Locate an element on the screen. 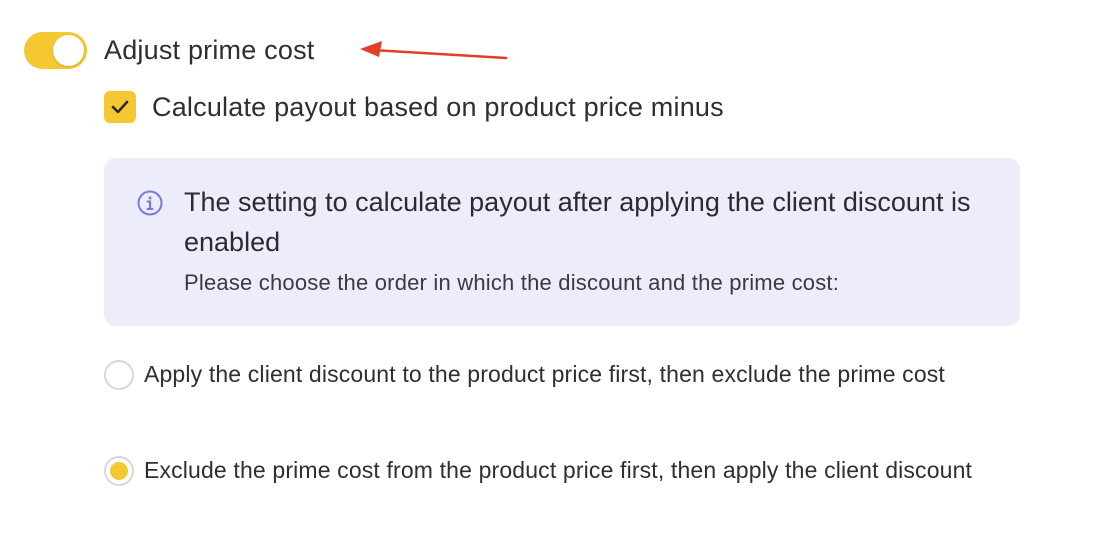 Image resolution: width=1118 pixels, height=550 pixels. info-icon is located at coordinates (150, 203).